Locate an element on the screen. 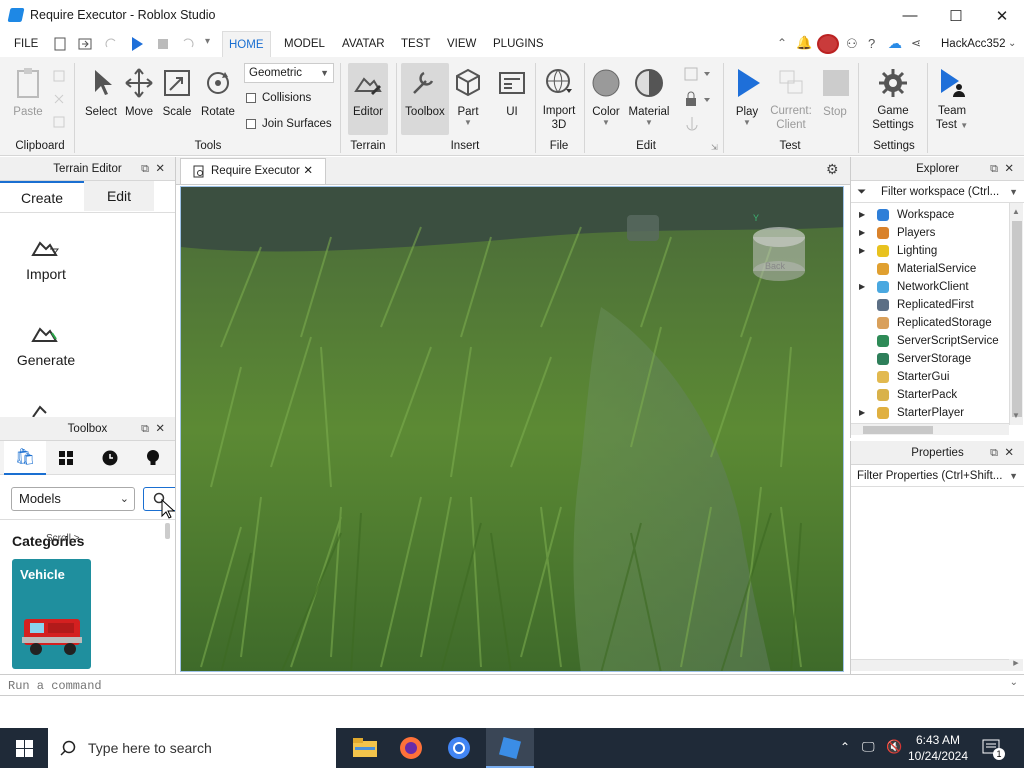 This screenshot has height=768, width=1024. scroll-thumb is located at coordinates (1017, 319).